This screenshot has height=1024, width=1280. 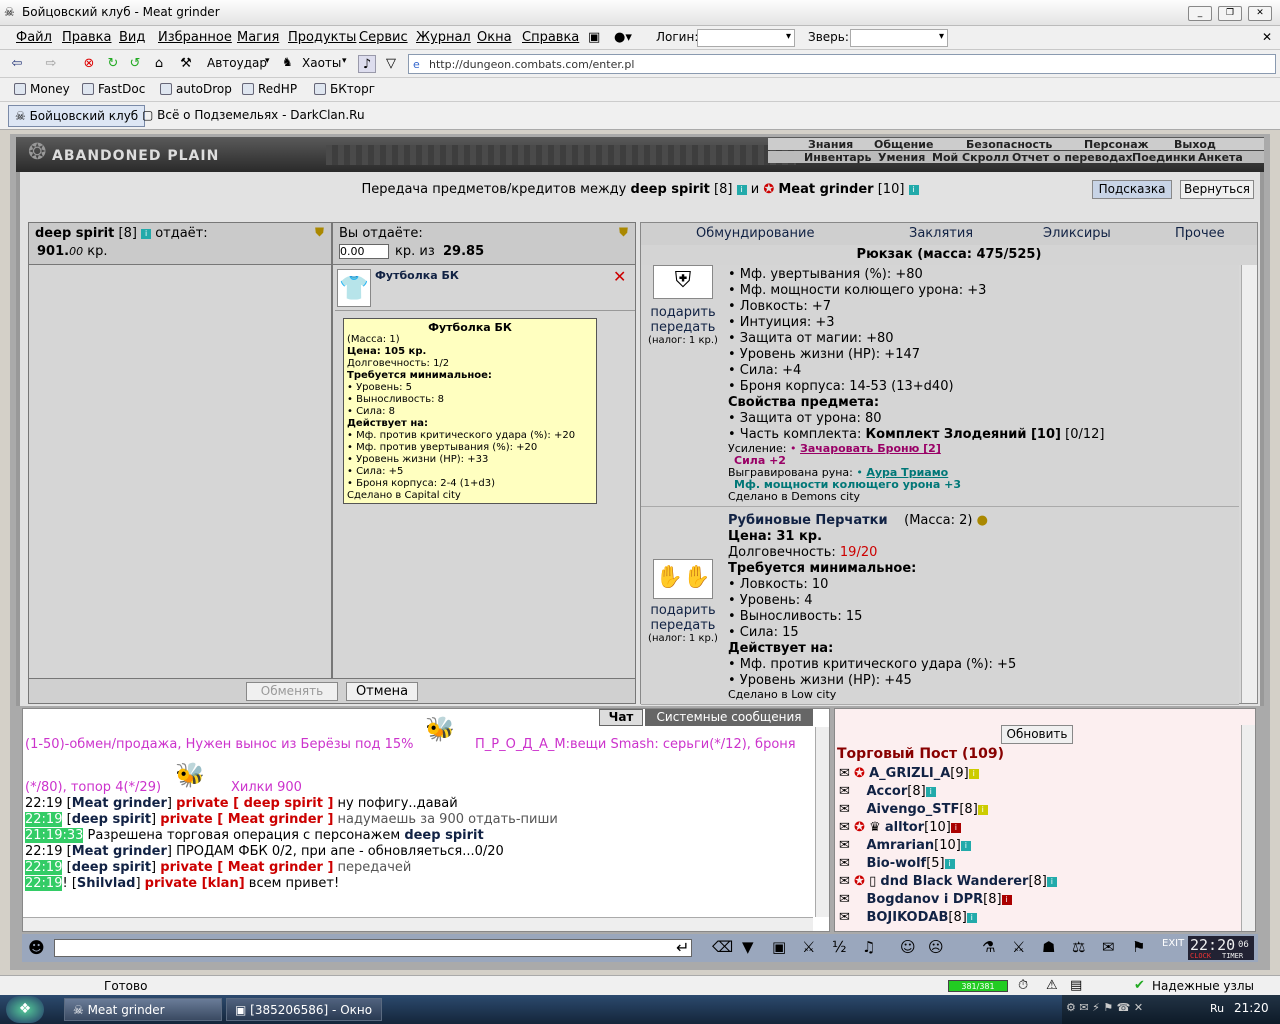 I want to click on home-icon: ⌂, so click(x=159, y=64).